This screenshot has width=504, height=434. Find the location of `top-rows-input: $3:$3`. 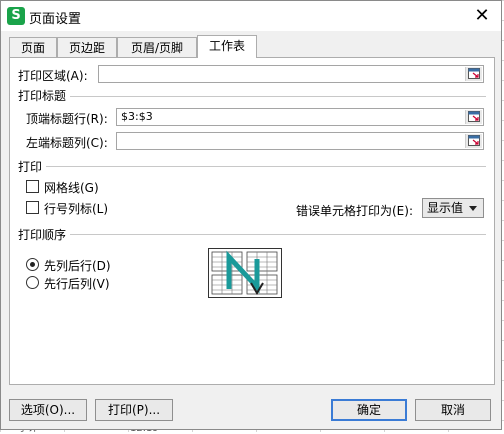

top-rows-input: $3:$3 is located at coordinates (300, 117).